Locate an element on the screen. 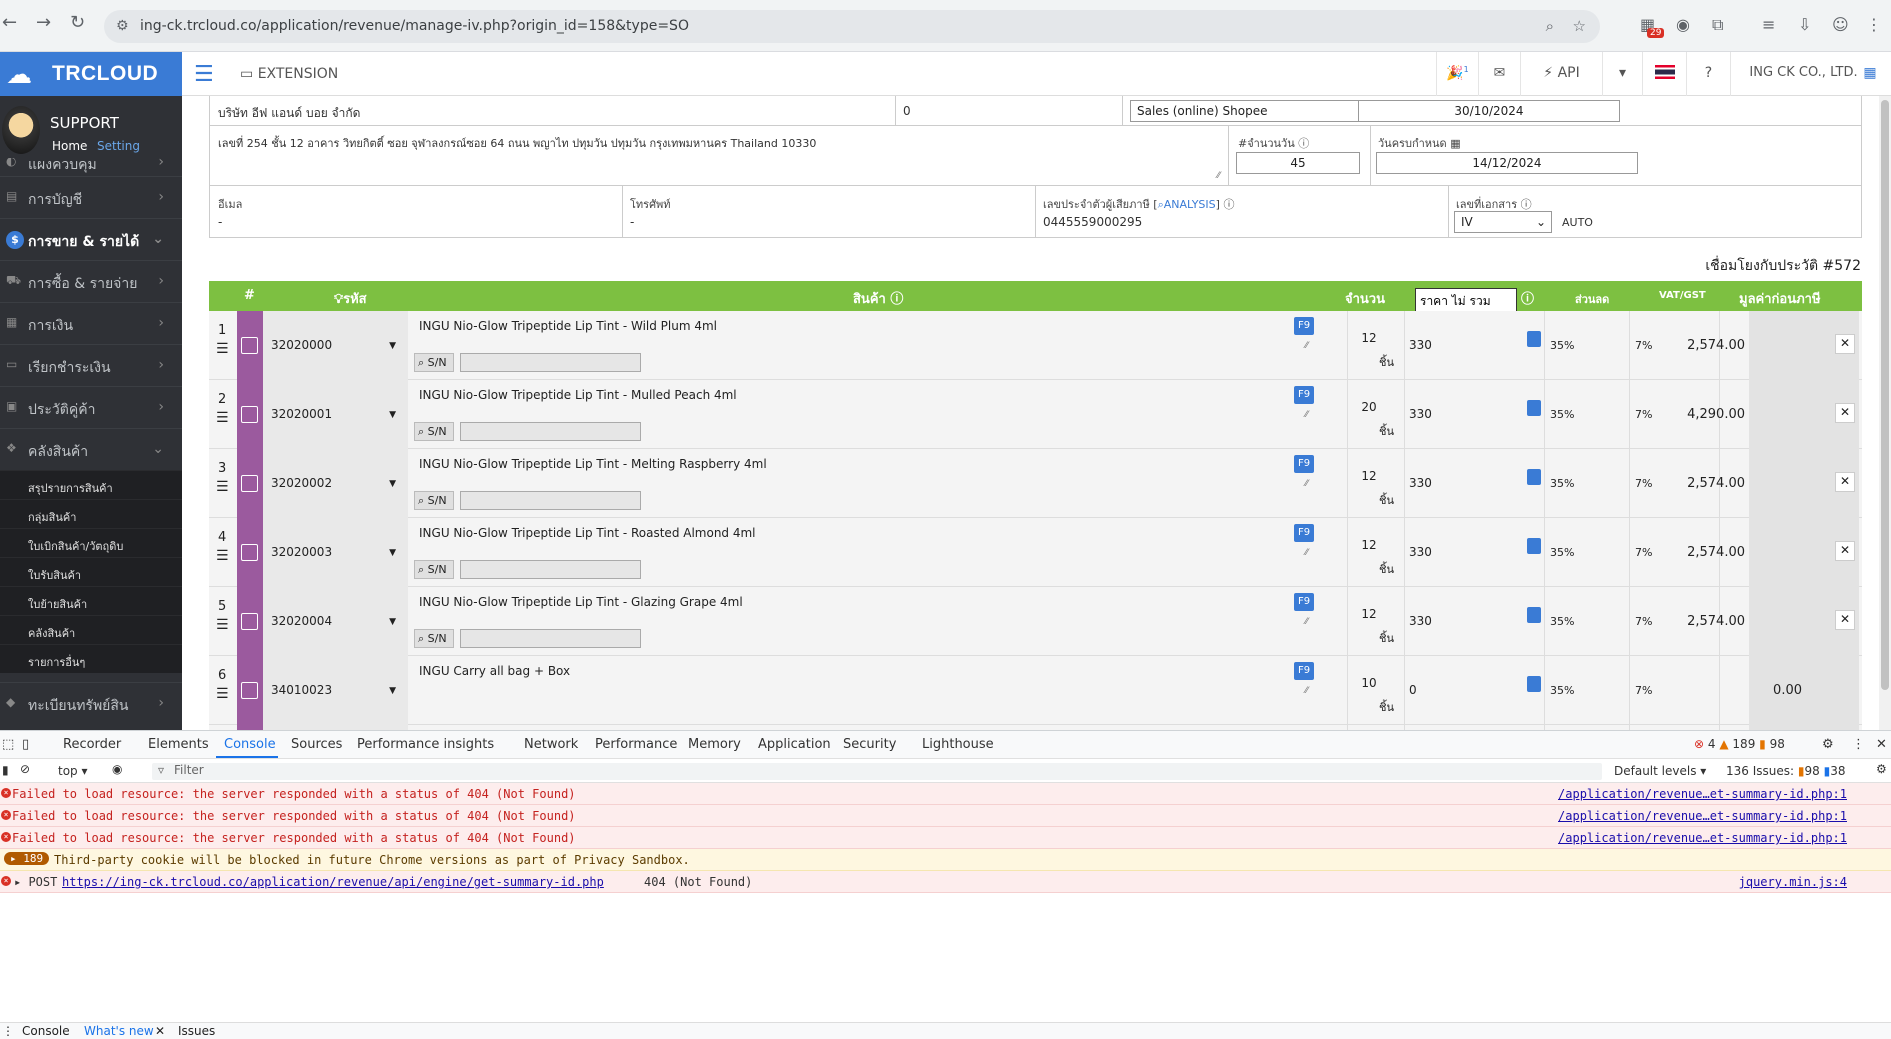 The width and height of the screenshot is (1891, 1039). sidebar-item-inventory: ❖ คลังสินค้า ⌄ is located at coordinates (91, 449).